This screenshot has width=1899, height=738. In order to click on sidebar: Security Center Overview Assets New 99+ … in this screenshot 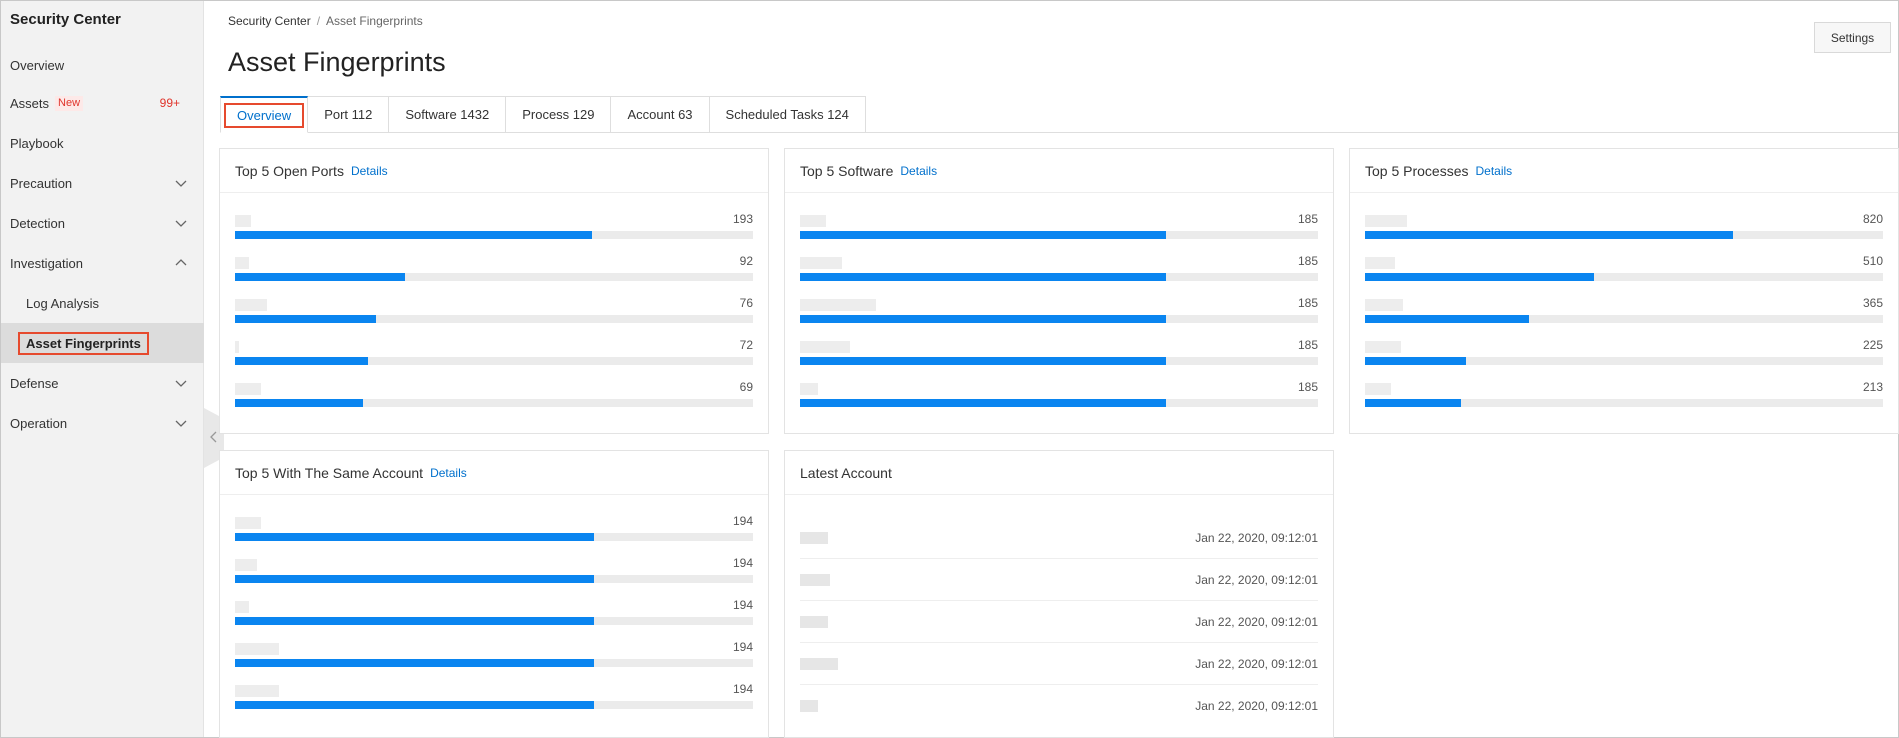, I will do `click(102, 369)`.